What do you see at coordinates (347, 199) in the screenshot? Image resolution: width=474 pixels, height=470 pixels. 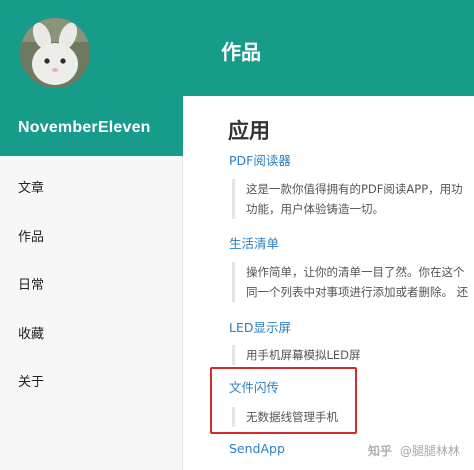 I see `app-desc-pdf-reader: 这是一款你值得拥有的PDF阅读APP，用功 功能，用户体验铸造一切。` at bounding box center [347, 199].